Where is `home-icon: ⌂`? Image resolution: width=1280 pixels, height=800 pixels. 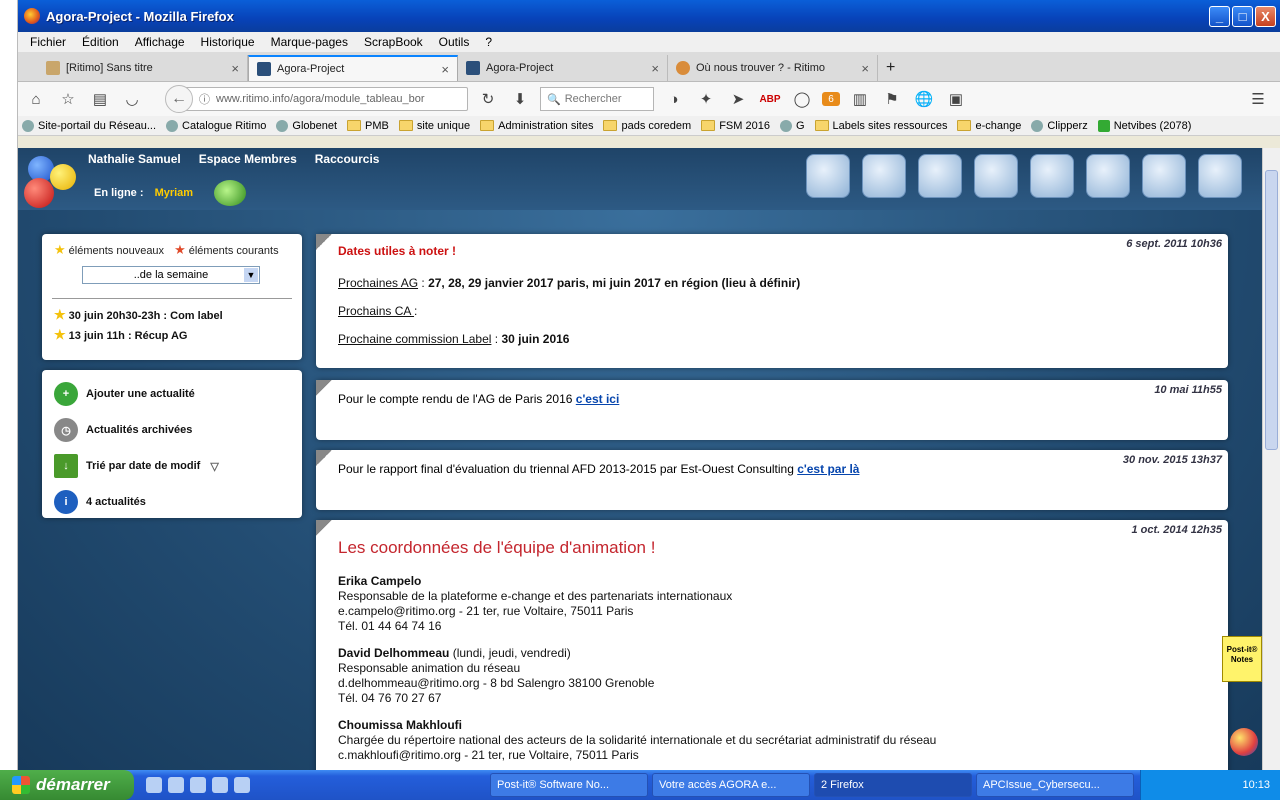
home-icon: ⌂ is located at coordinates (36, 99).